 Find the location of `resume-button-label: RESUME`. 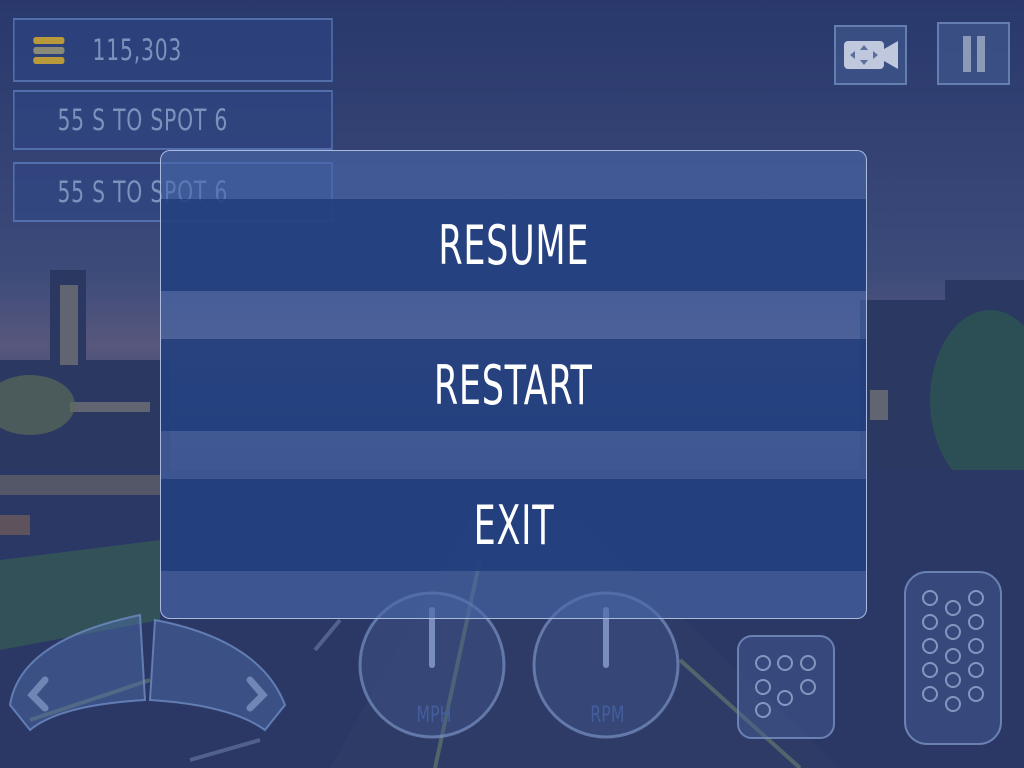

resume-button-label: RESUME is located at coordinates (513, 245).